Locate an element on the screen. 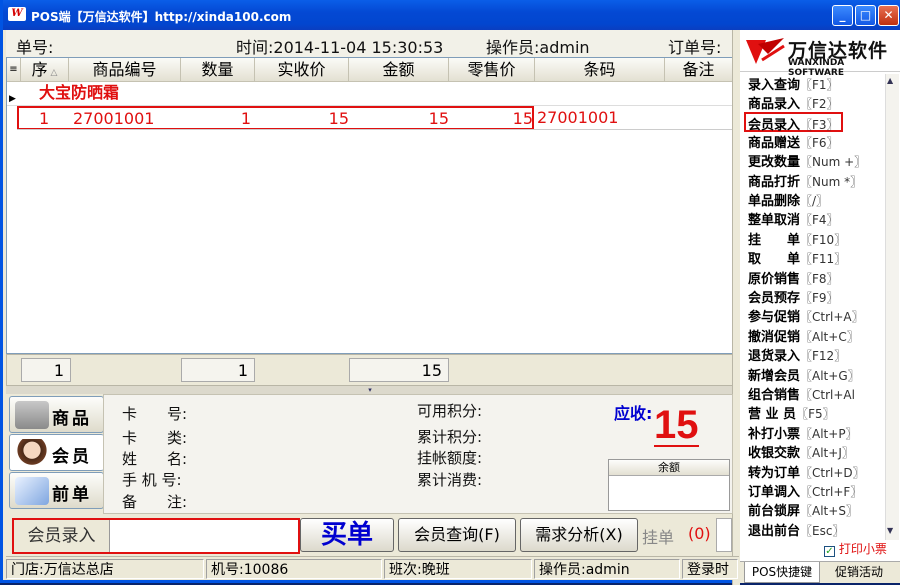 This screenshot has height=585, width=900. tab-promotions: 促销活动 is located at coordinates (859, 572).